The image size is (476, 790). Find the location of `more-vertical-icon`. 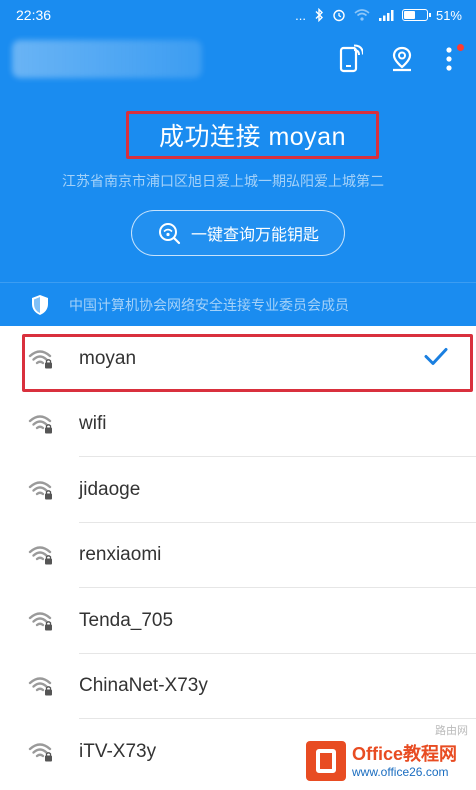

more-vertical-icon is located at coordinates (449, 59).